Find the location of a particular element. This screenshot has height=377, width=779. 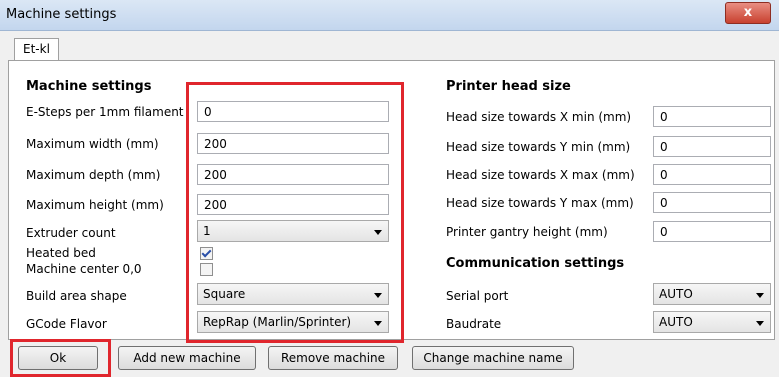

close-button: x is located at coordinates (748, 13).